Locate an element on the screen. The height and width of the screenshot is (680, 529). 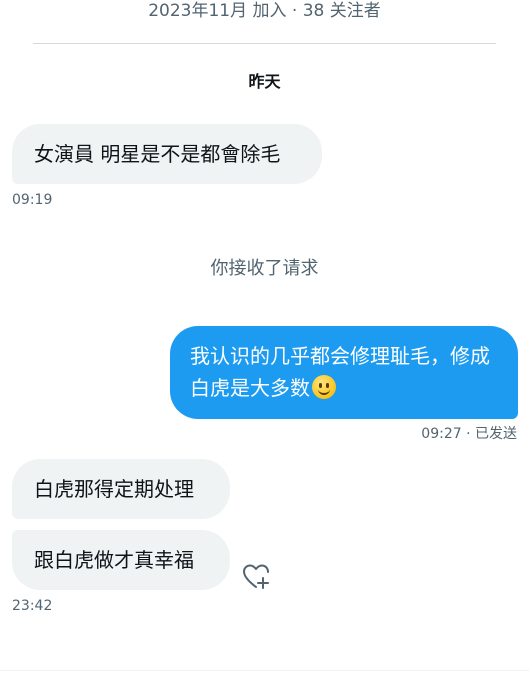
slightly-smiling-face-emoji is located at coordinates (324, 387).